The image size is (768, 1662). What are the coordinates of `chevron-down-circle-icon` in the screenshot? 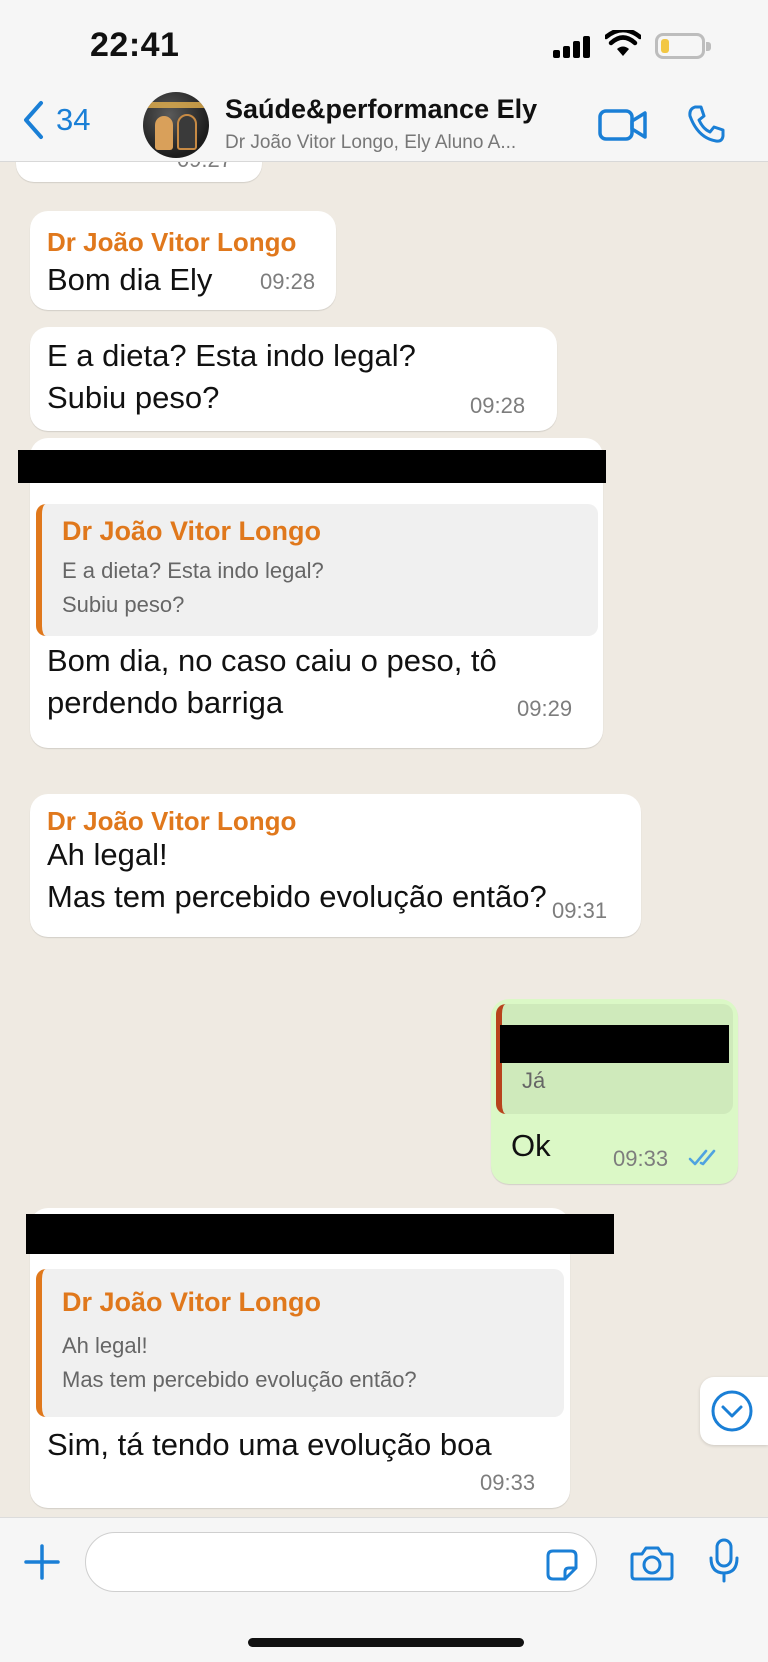 It's located at (732, 1411).